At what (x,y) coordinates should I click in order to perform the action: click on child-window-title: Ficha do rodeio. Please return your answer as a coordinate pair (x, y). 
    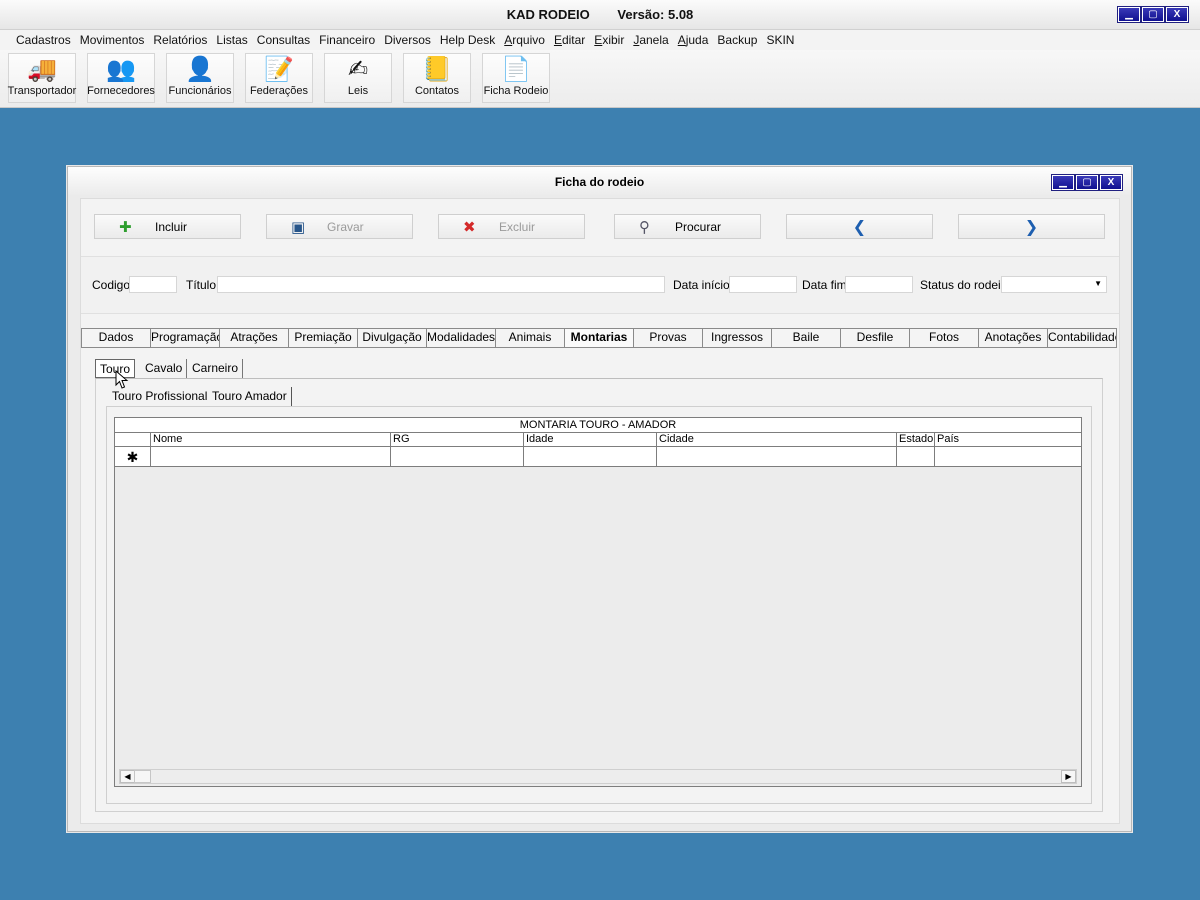
    Looking at the image, I should click on (599, 182).